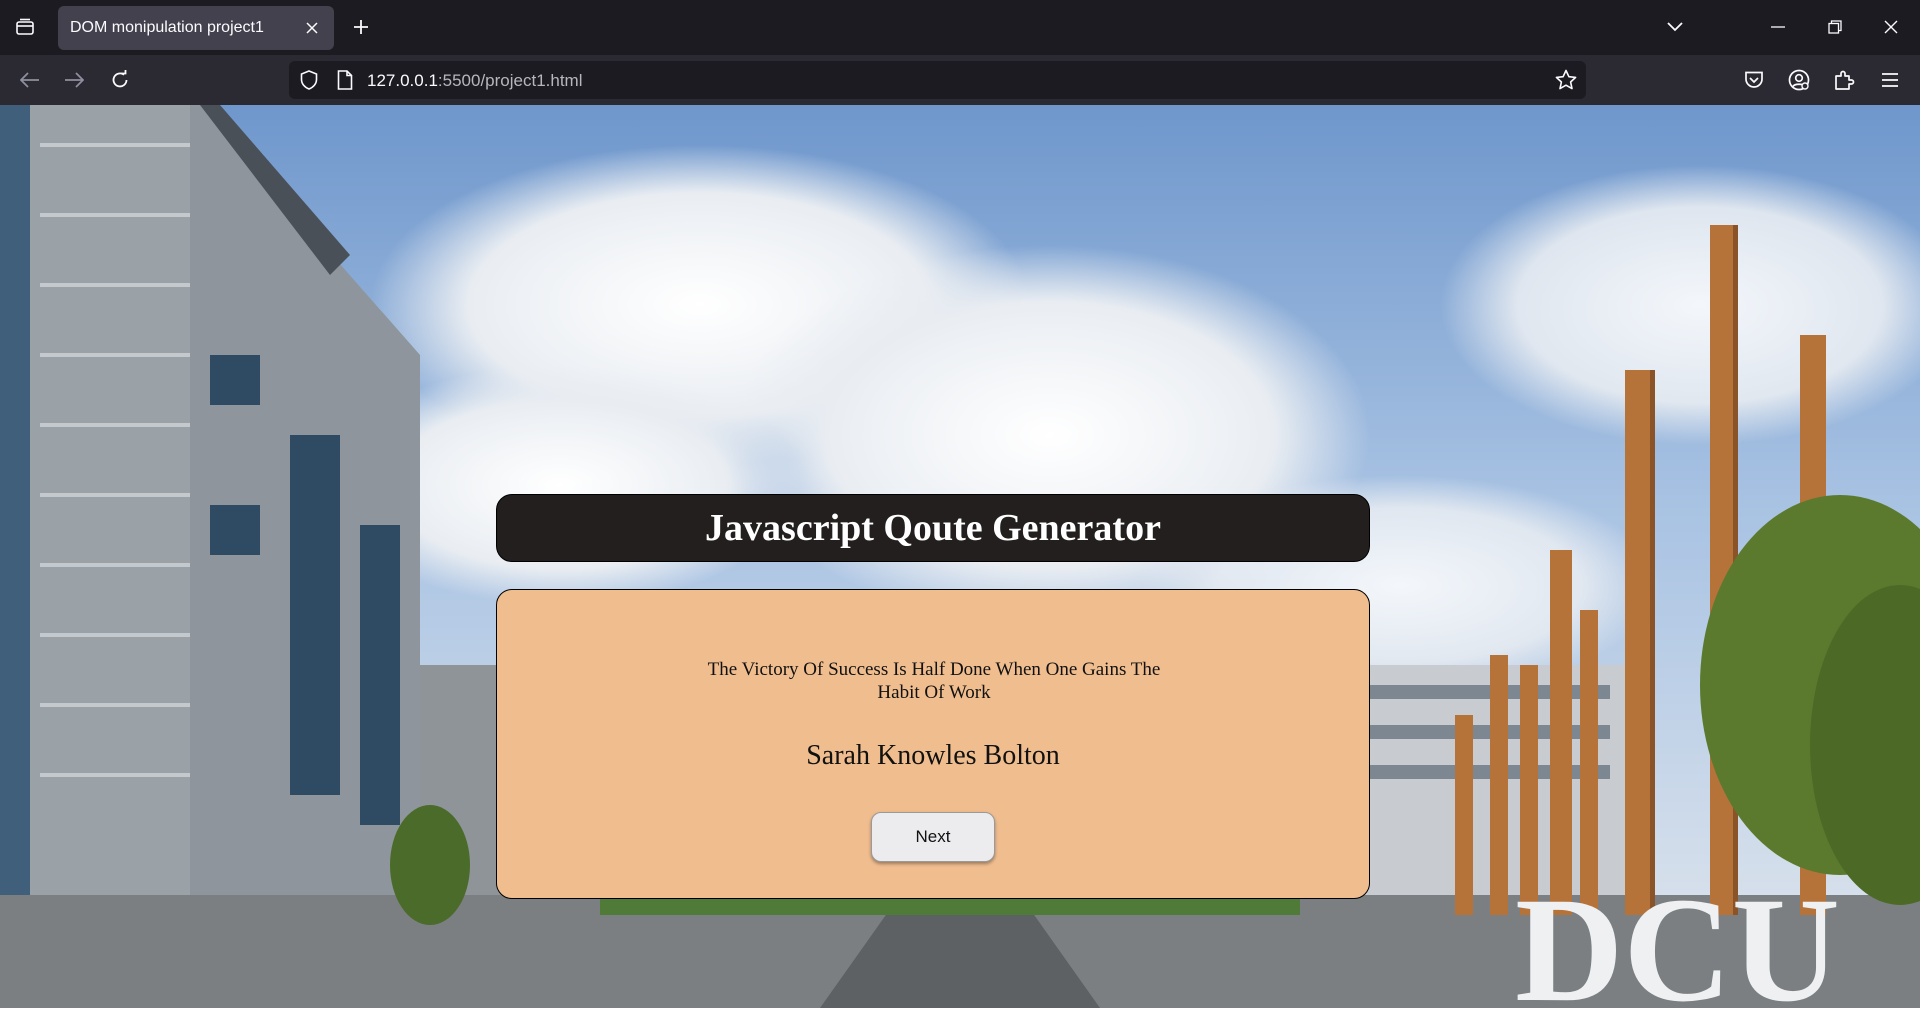 The width and height of the screenshot is (1920, 1020). What do you see at coordinates (960, 27) in the screenshot?
I see `browser-tab-bar: DOM monipulation project1` at bounding box center [960, 27].